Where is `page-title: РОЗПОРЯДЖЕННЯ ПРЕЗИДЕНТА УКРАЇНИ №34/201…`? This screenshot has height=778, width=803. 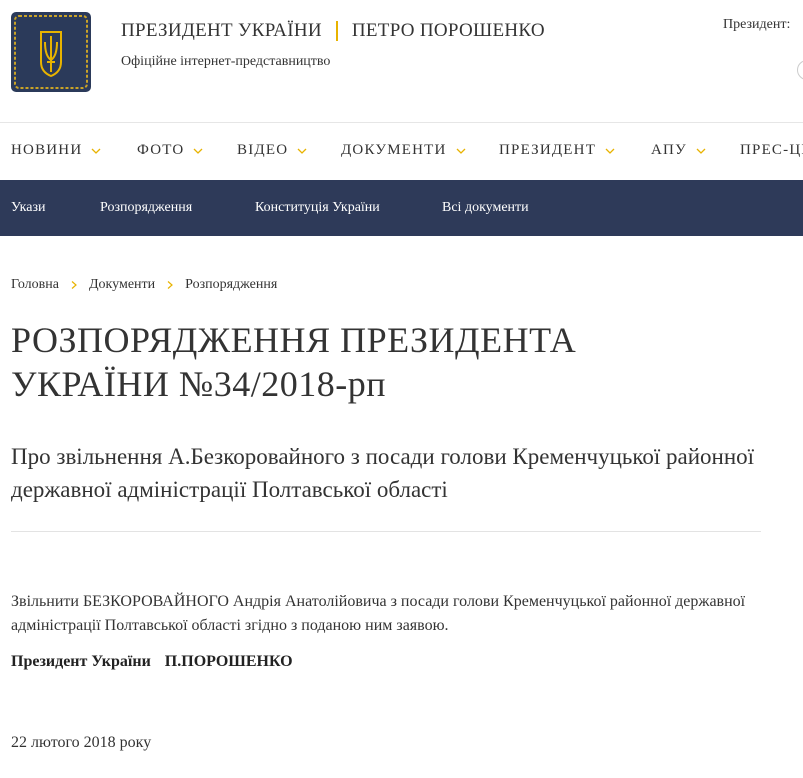 page-title: РОЗПОРЯДЖЕННЯ ПРЕЗИДЕНТА УКРАЇНИ №34/201… is located at coordinates (391, 362).